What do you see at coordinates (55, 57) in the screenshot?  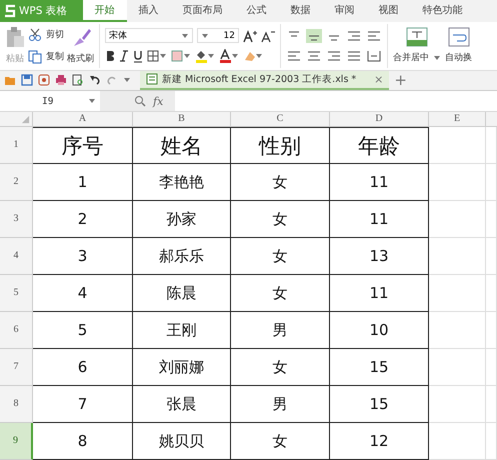 I see `copy-button: 复制` at bounding box center [55, 57].